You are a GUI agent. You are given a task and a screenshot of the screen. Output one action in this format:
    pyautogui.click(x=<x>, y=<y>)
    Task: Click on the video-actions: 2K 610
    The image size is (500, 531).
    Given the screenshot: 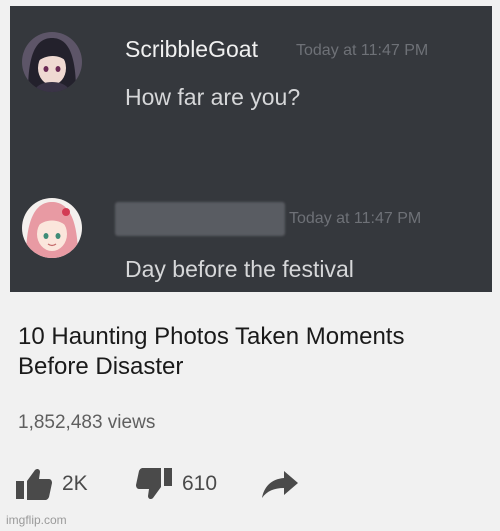 What is the action you would take?
    pyautogui.click(x=254, y=484)
    